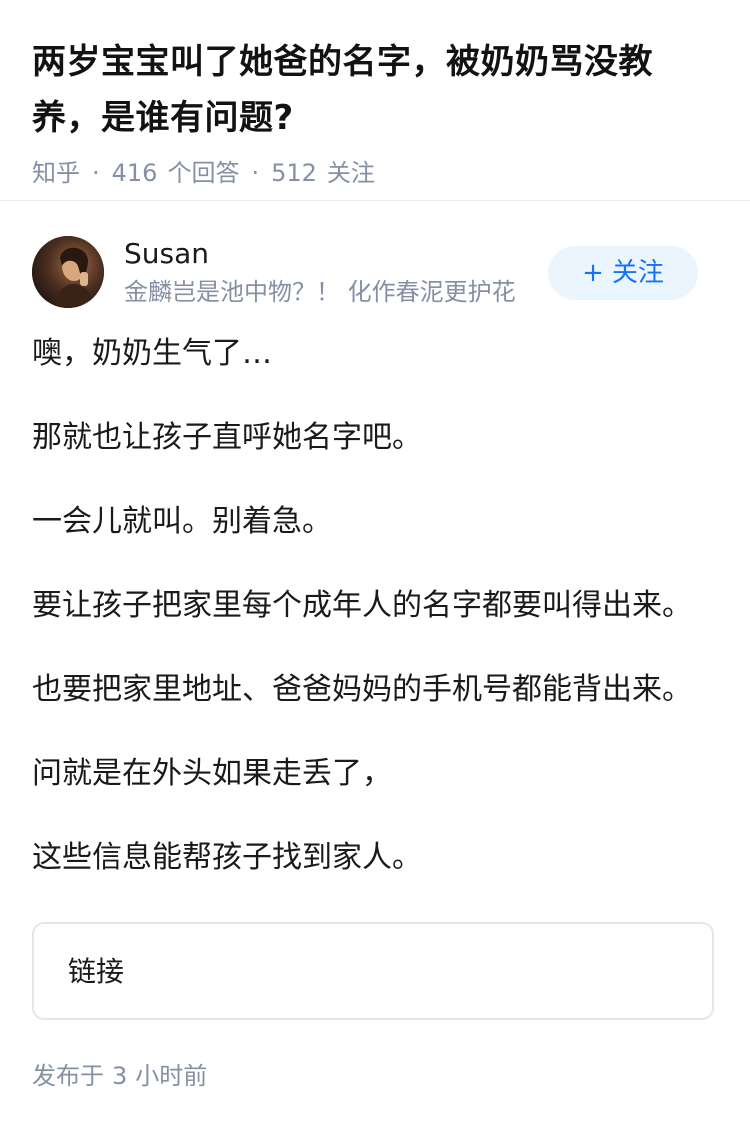  I want to click on answer-paragraph: 要让孩子把家里每个成年人的名字都要叫得出来。, so click(362, 605).